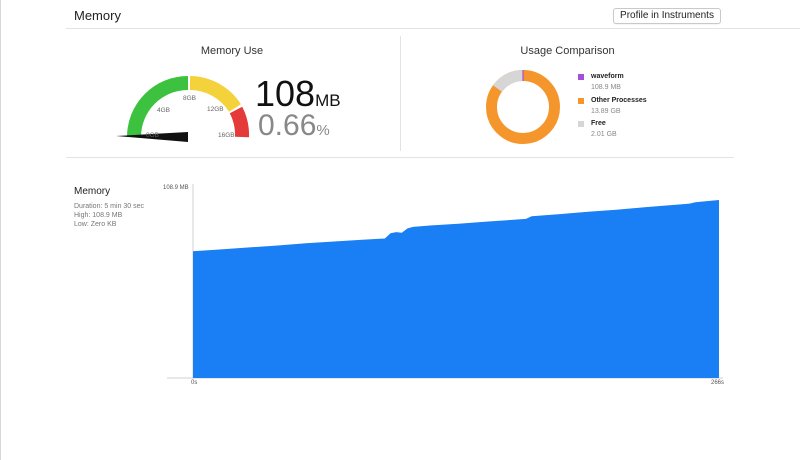 The width and height of the screenshot is (800, 460). I want to click on legend-name-waveform: waveform, so click(607, 76).